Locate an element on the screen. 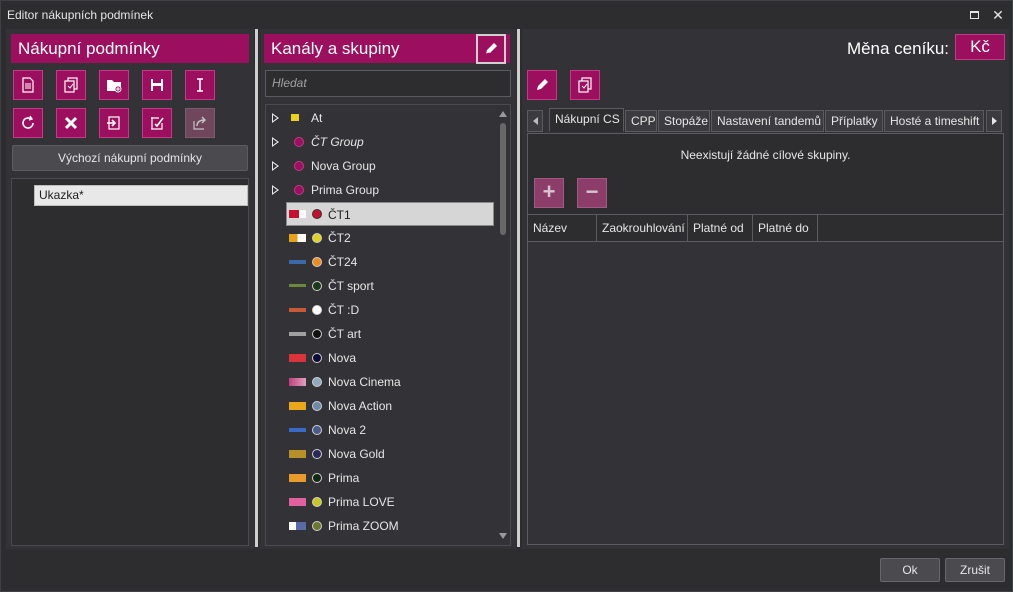  scroll-up-icon is located at coordinates (503, 114).